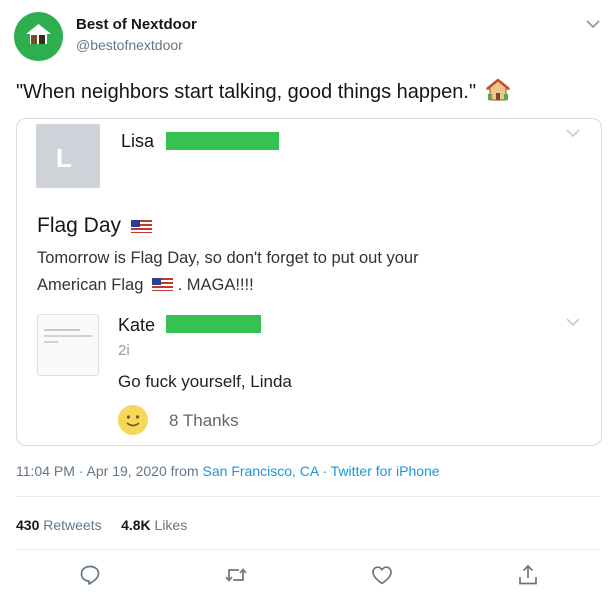 Image resolution: width=616 pixels, height=600 pixels. What do you see at coordinates (236, 575) in the screenshot?
I see `retweet-icon` at bounding box center [236, 575].